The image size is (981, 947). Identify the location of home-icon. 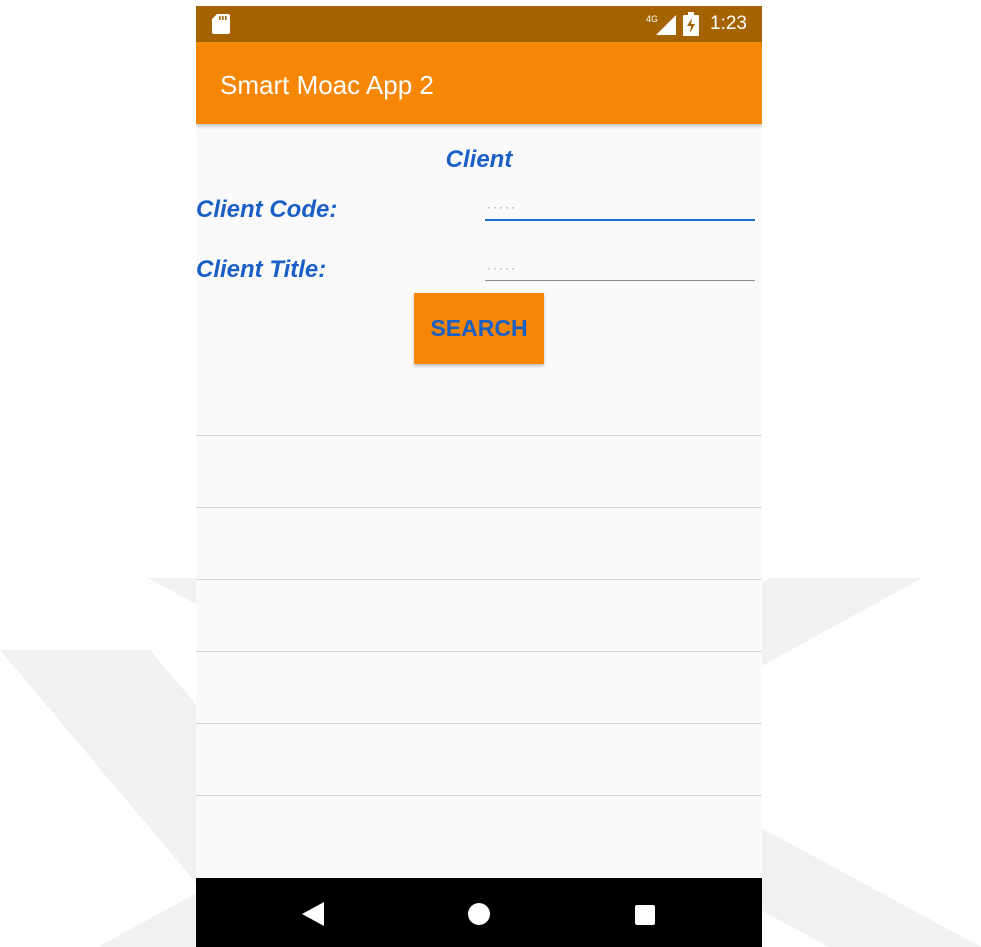
(479, 914).